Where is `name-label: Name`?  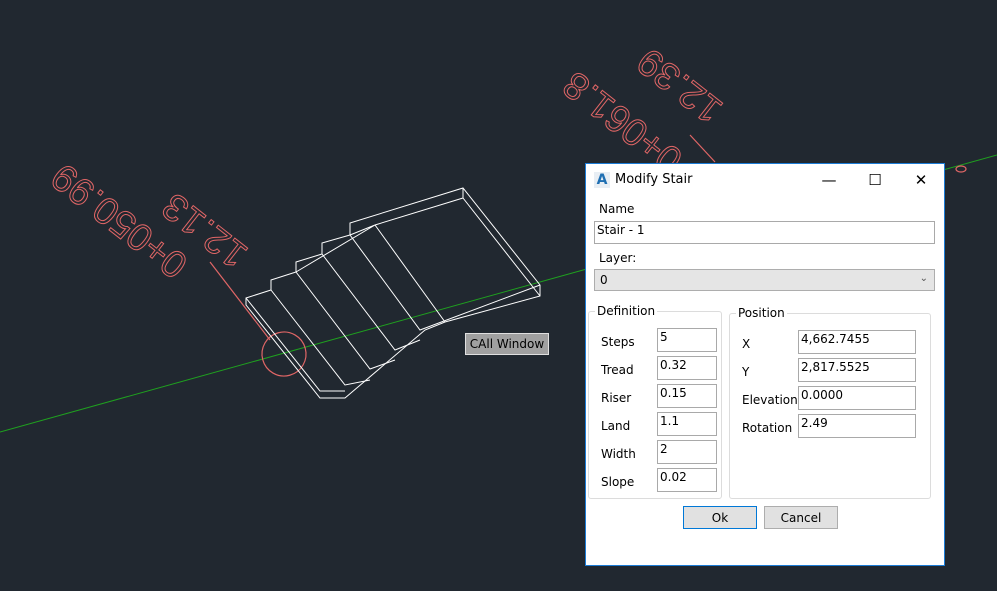
name-label: Name is located at coordinates (617, 209).